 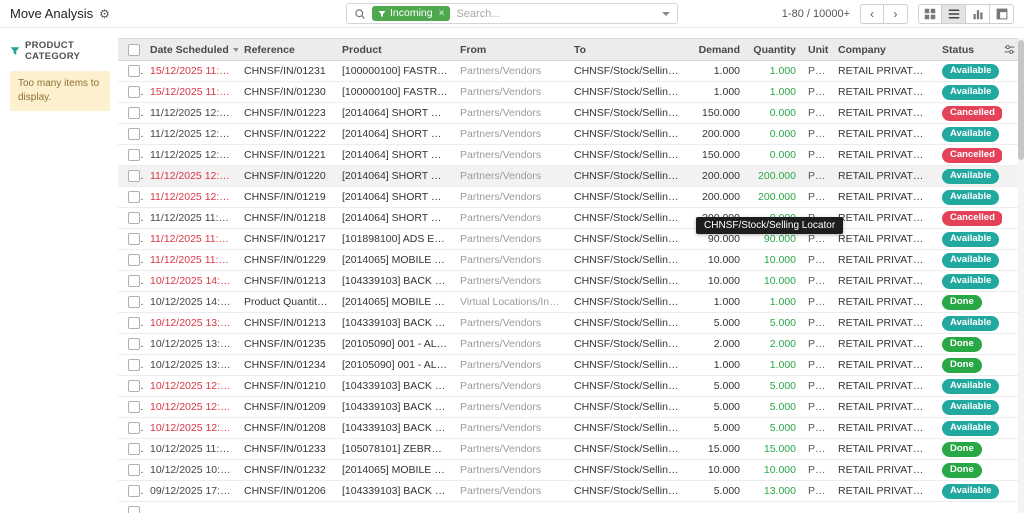 I want to click on column-header-date-scheduled: Date Scheduled, so click(x=191, y=49).